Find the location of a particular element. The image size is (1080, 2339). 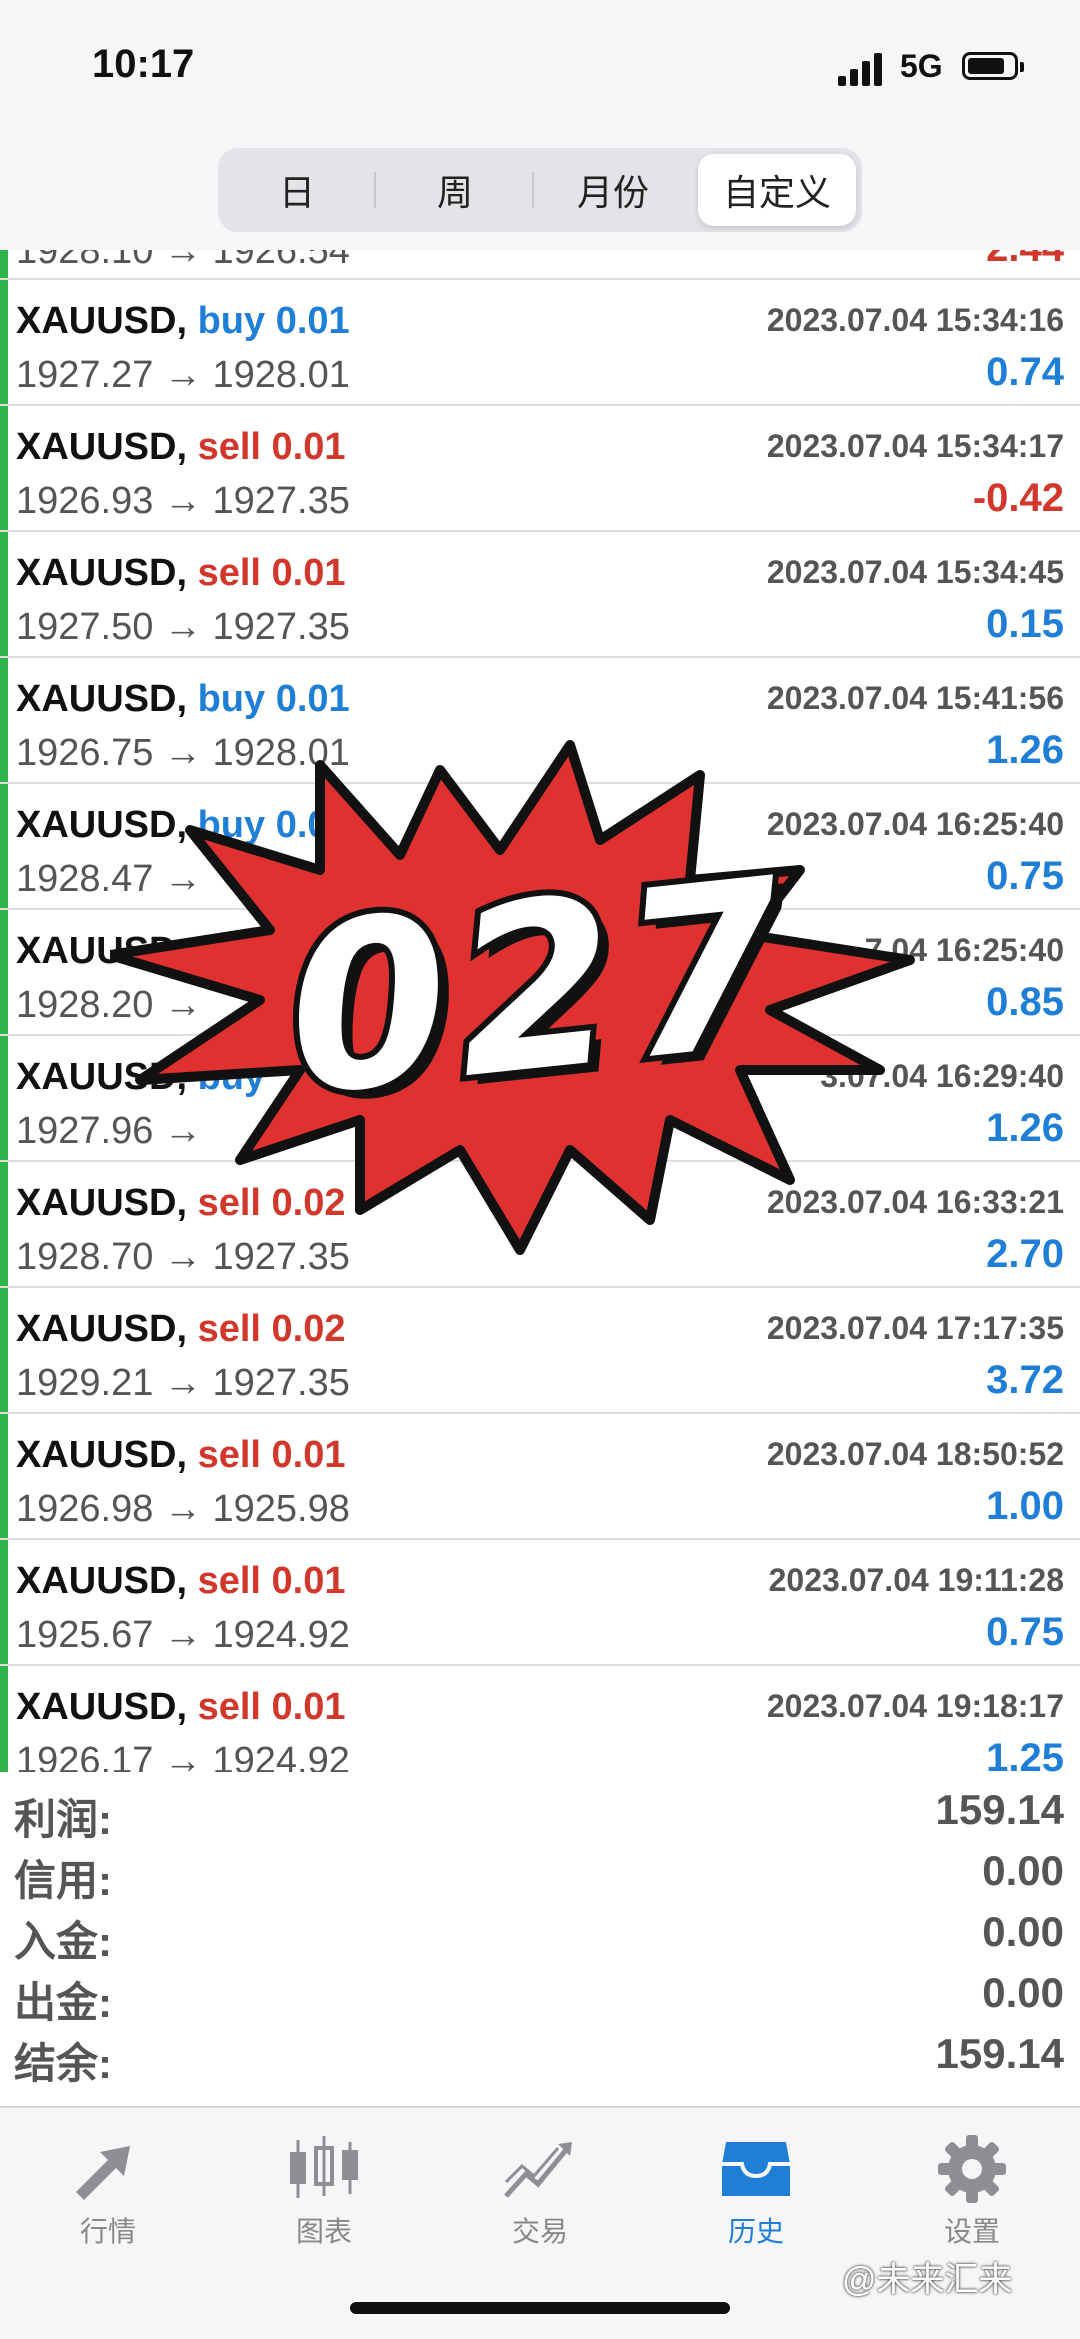

deal-profit: 2.70 is located at coordinates (1025, 1254).